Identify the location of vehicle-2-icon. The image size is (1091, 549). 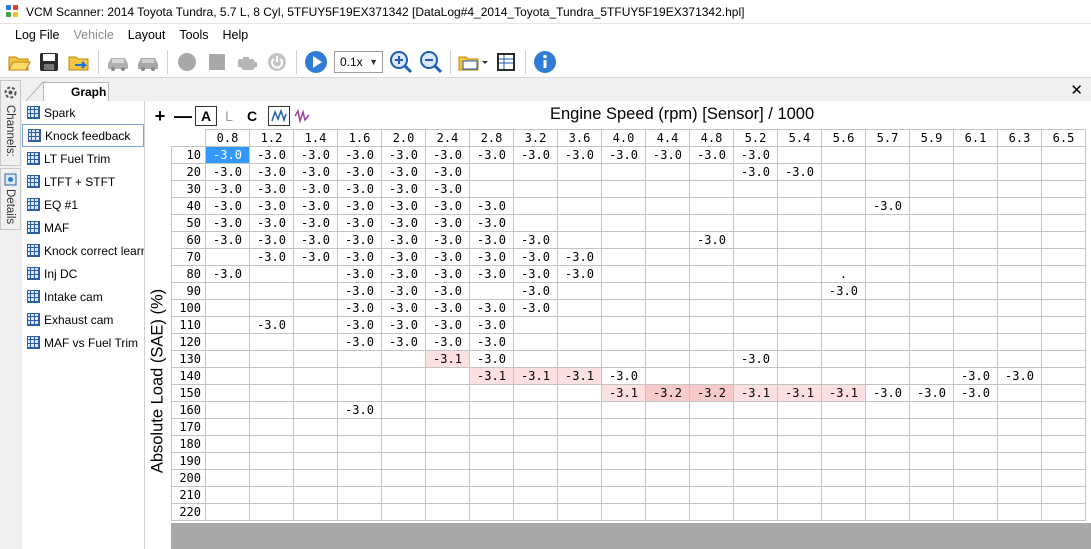
(148, 62).